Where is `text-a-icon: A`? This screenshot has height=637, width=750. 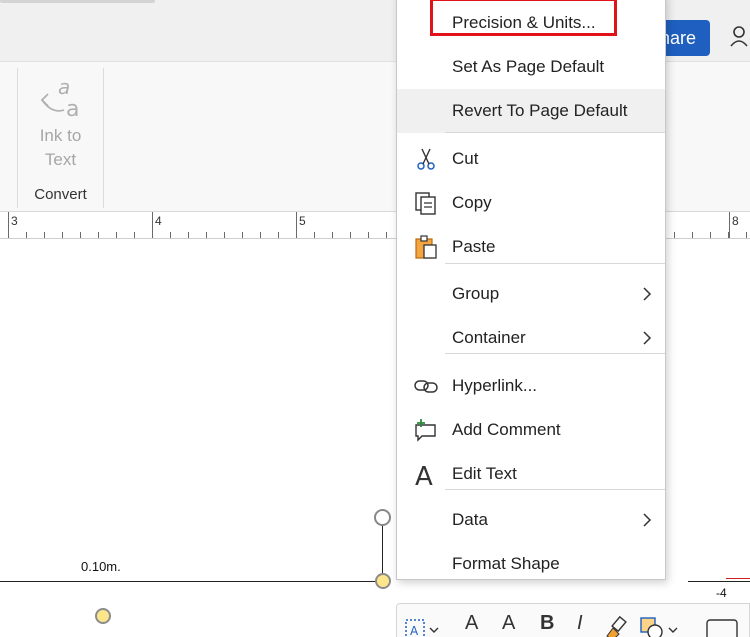 text-a-icon: A is located at coordinates (426, 476).